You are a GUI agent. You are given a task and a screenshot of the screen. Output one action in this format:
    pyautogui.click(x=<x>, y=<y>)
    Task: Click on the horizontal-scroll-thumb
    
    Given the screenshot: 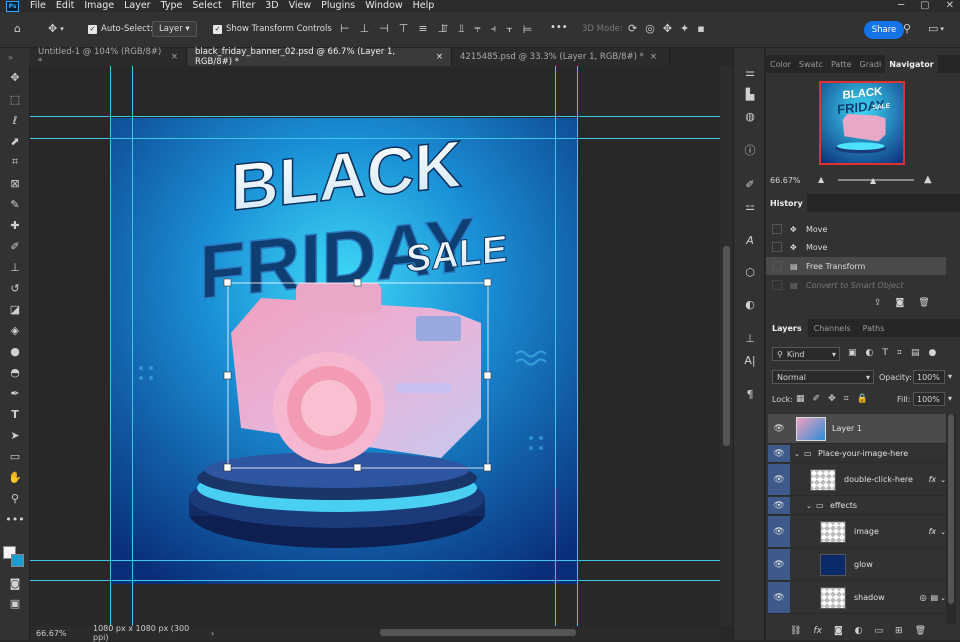 What is the action you would take?
    pyautogui.click(x=478, y=632)
    